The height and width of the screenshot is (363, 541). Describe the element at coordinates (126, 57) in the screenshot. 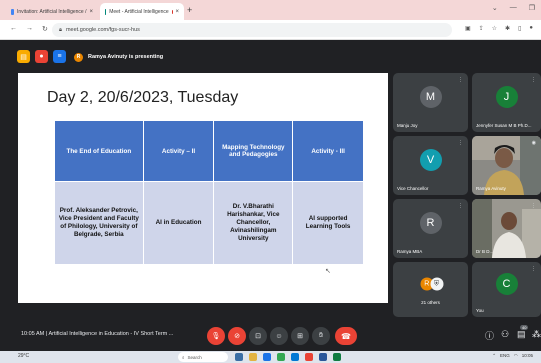

I see `presenting-text: Ramya Avinuty is presenting` at that location.